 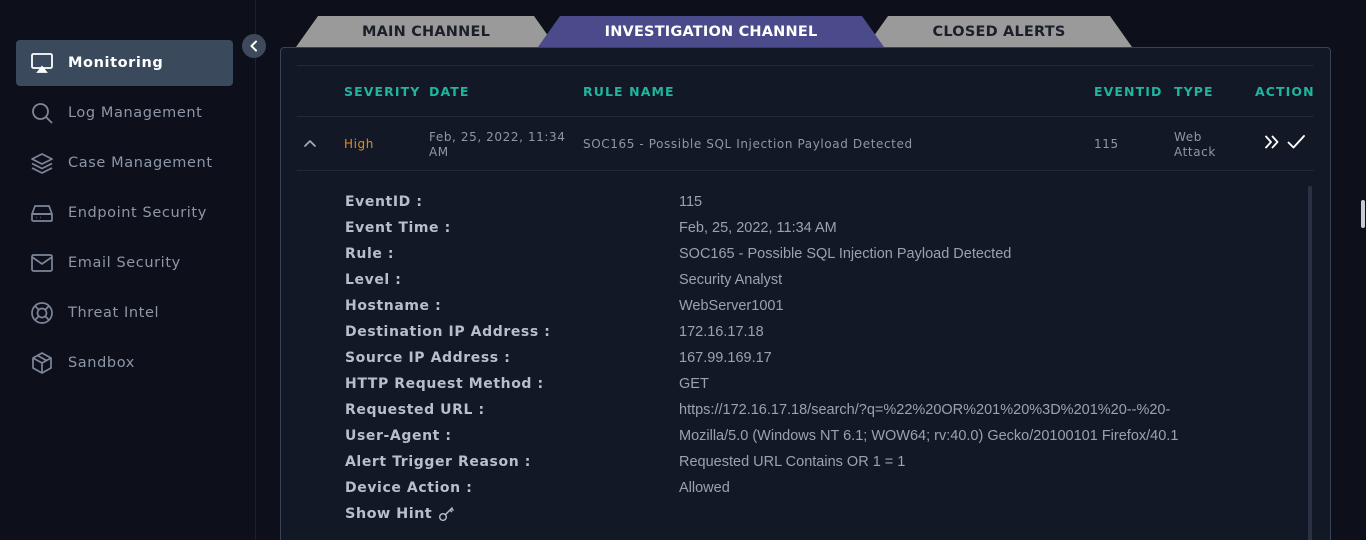 What do you see at coordinates (444, 384) in the screenshot?
I see `detail-label: HTTP Request Method :` at bounding box center [444, 384].